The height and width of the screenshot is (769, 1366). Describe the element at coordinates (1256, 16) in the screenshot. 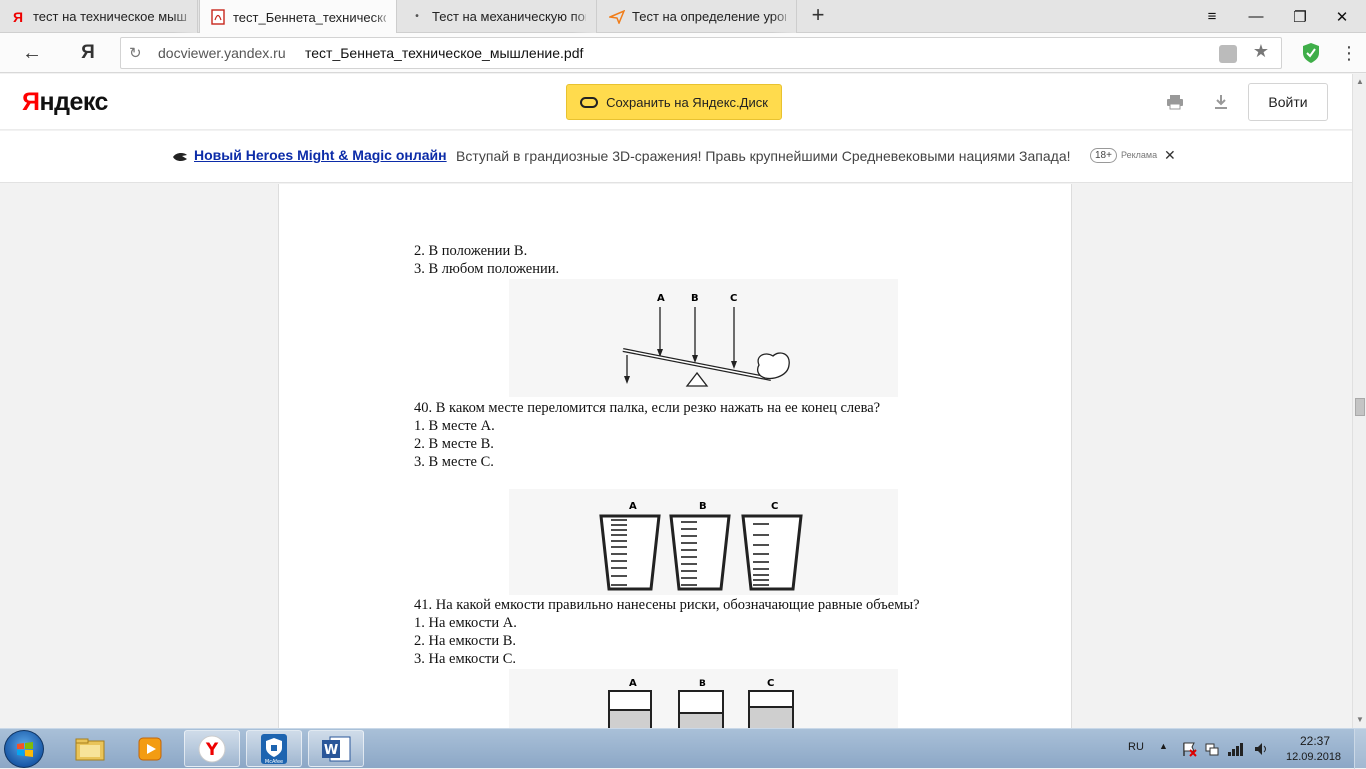

I see `minimize-button: —` at that location.